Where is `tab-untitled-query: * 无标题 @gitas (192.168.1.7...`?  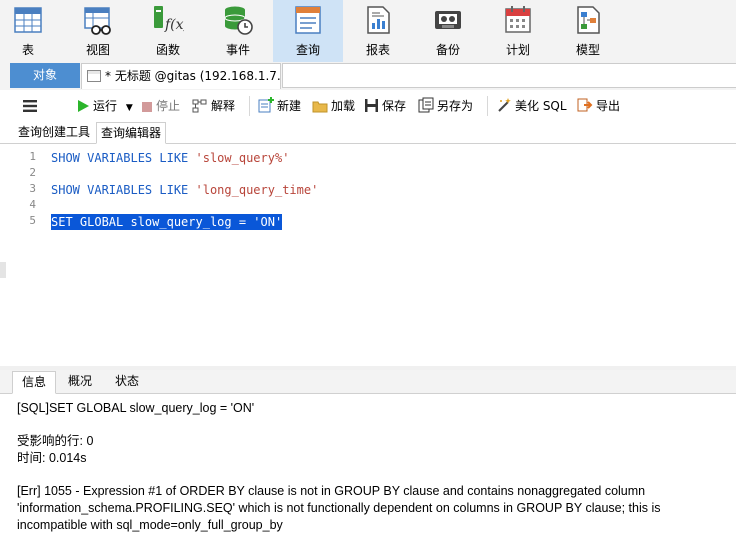 tab-untitled-query: * 无标题 @gitas (192.168.1.7... is located at coordinates (181, 76).